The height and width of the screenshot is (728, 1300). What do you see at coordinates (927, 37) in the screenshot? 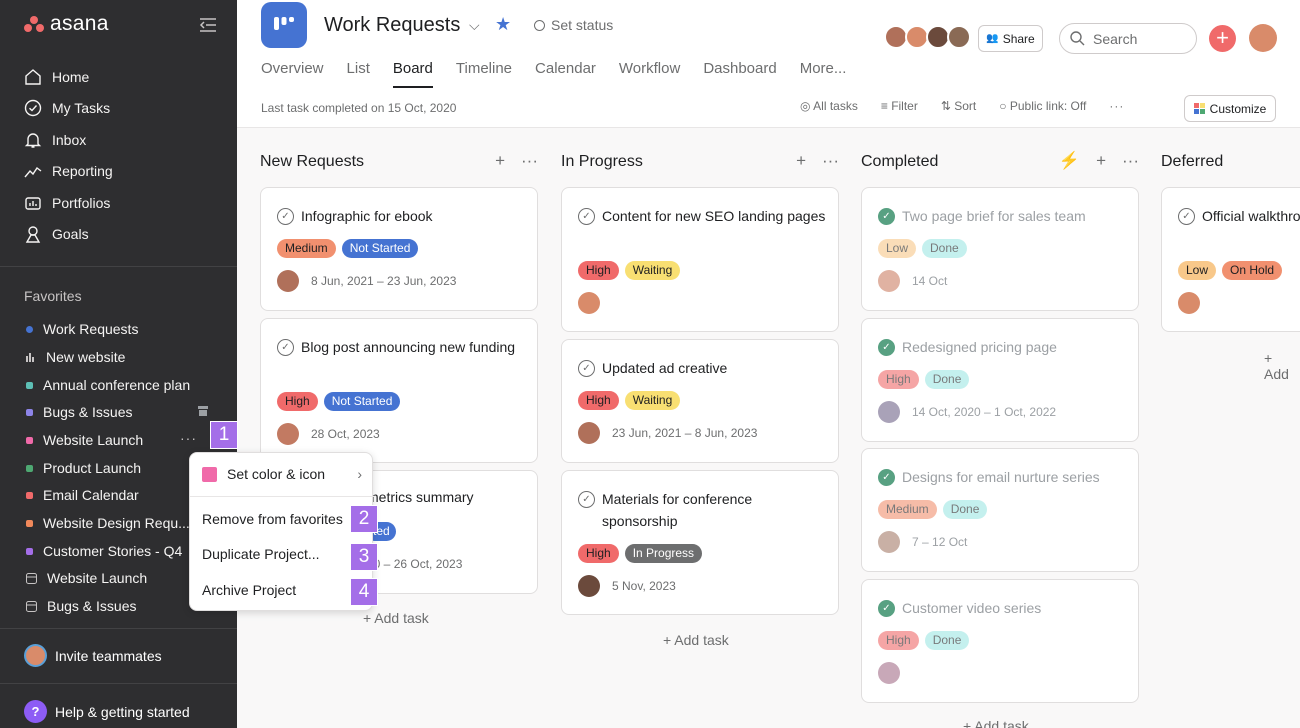
I see `member-avatars` at bounding box center [927, 37].